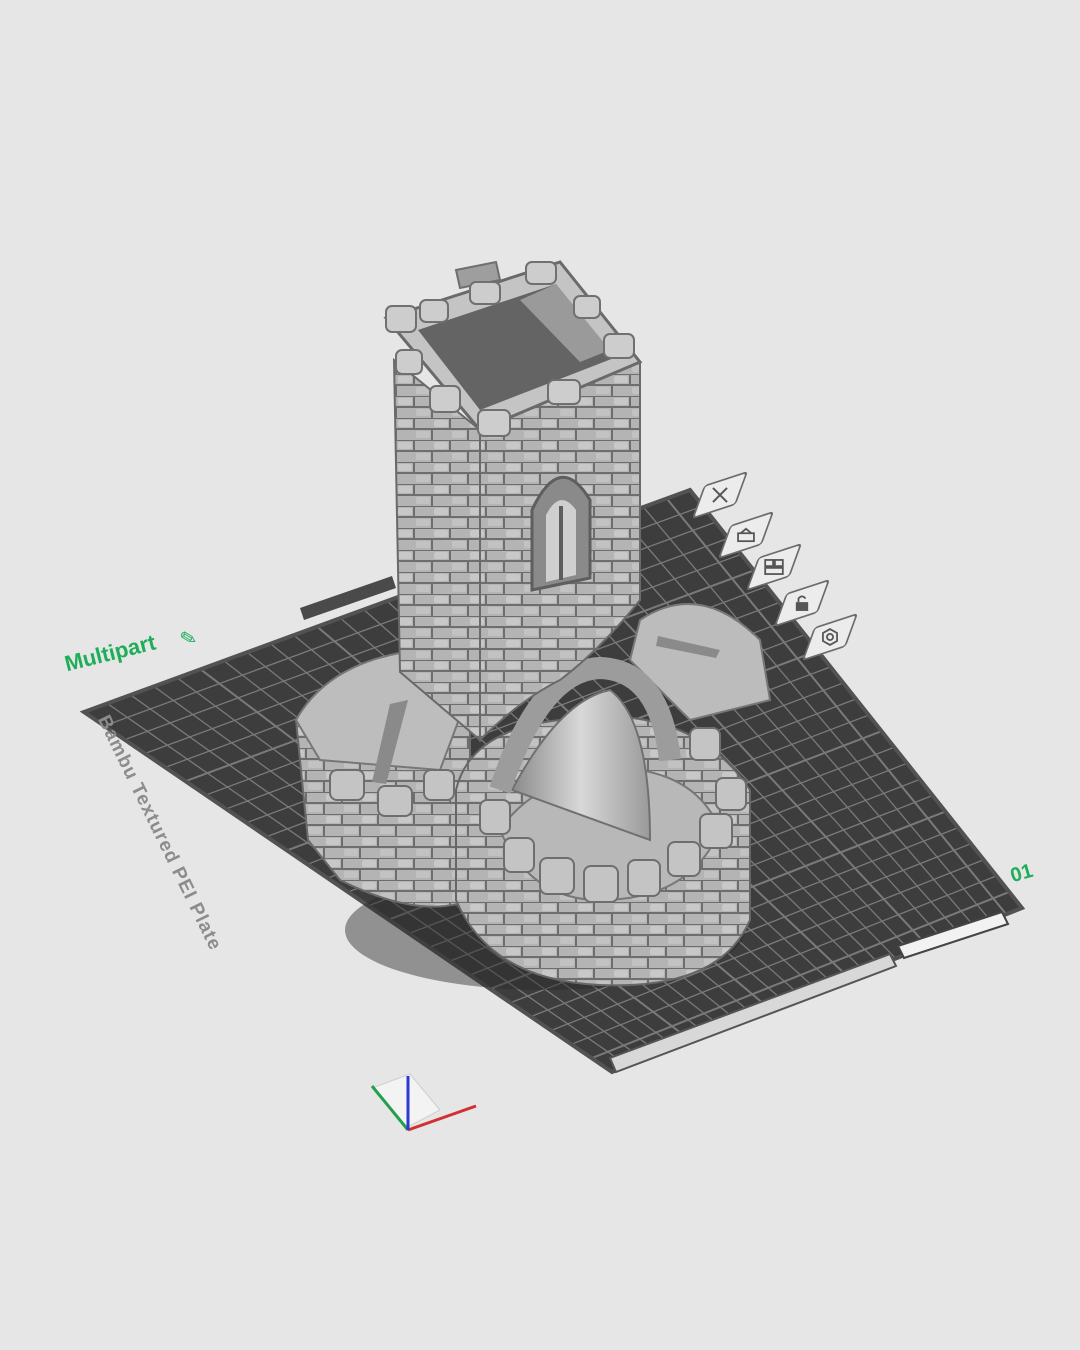 The height and width of the screenshot is (1350, 1080). What do you see at coordinates (774, 567) in the screenshot?
I see `arrange-icon` at bounding box center [774, 567].